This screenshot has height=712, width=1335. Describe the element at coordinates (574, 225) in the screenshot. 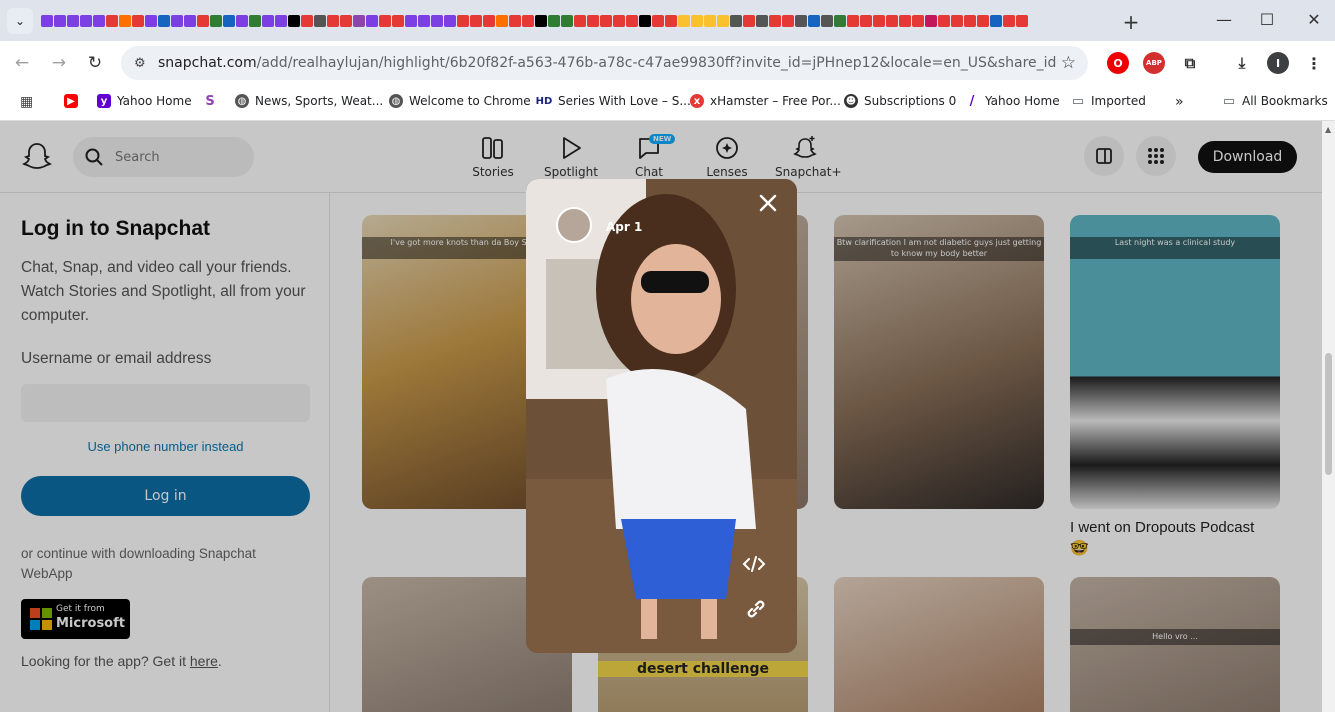

I see `story-author-avatar` at that location.